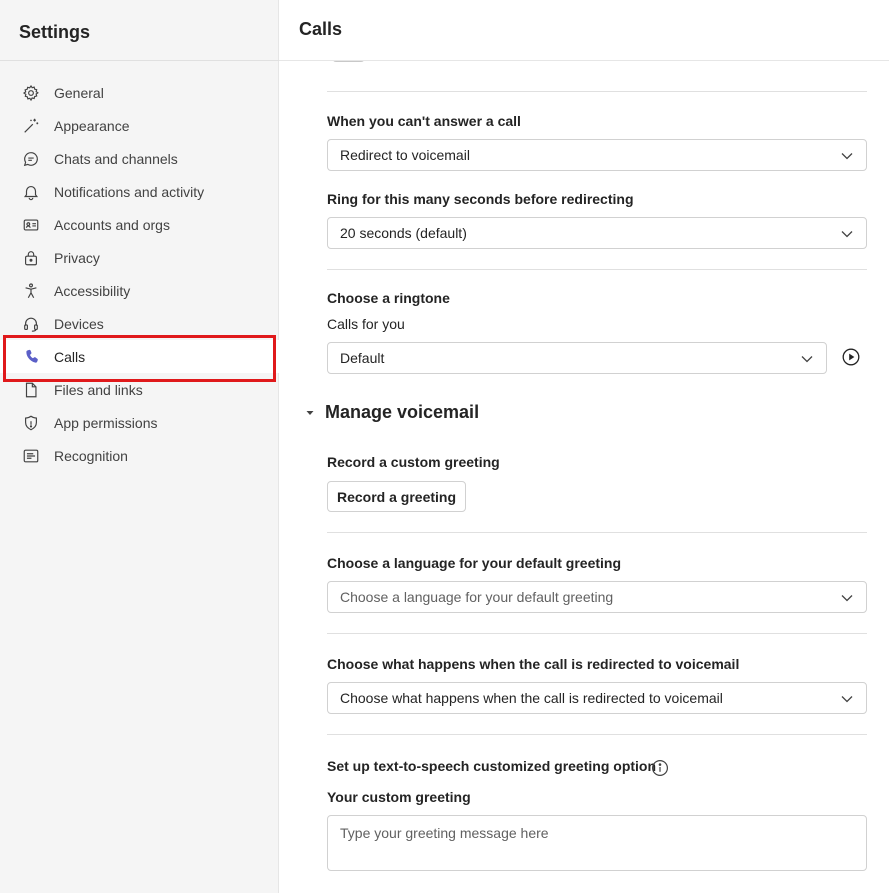 Image resolution: width=889 pixels, height=893 pixels. Describe the element at coordinates (424, 121) in the screenshot. I see `unanswered-call-label: When you can't answer a call` at that location.